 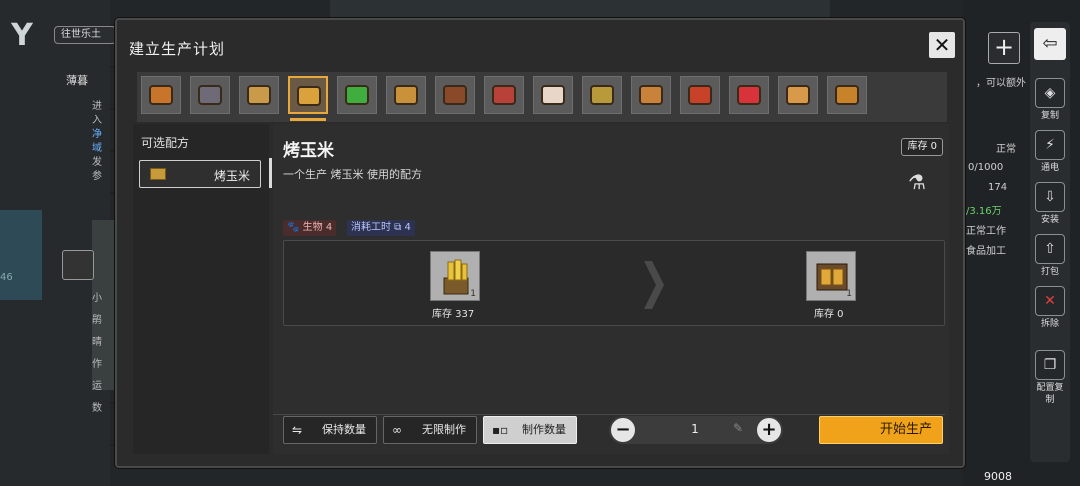 I want to click on divider, so click(x=609, y=414).